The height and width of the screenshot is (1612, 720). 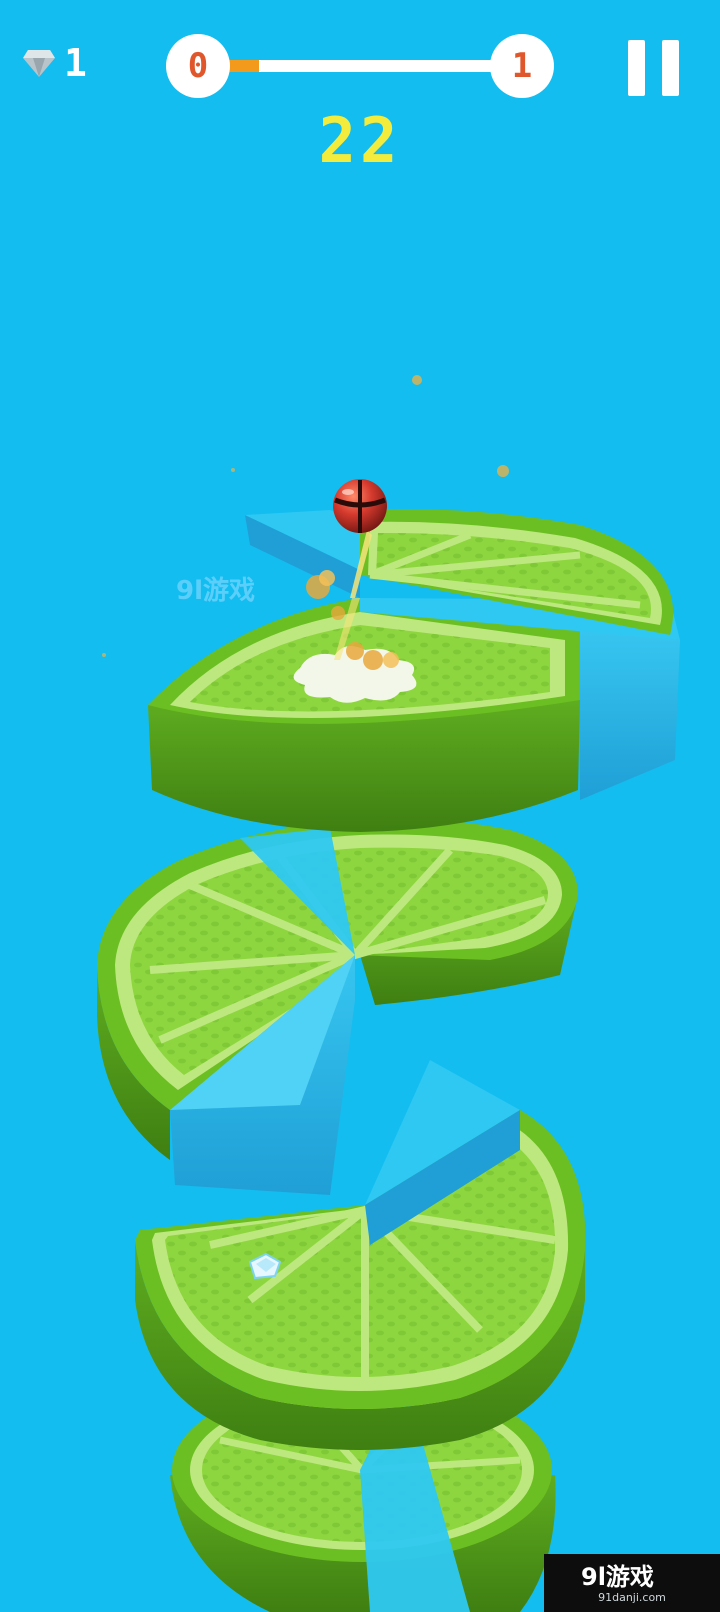 I want to click on pause-button, so click(x=654, y=68).